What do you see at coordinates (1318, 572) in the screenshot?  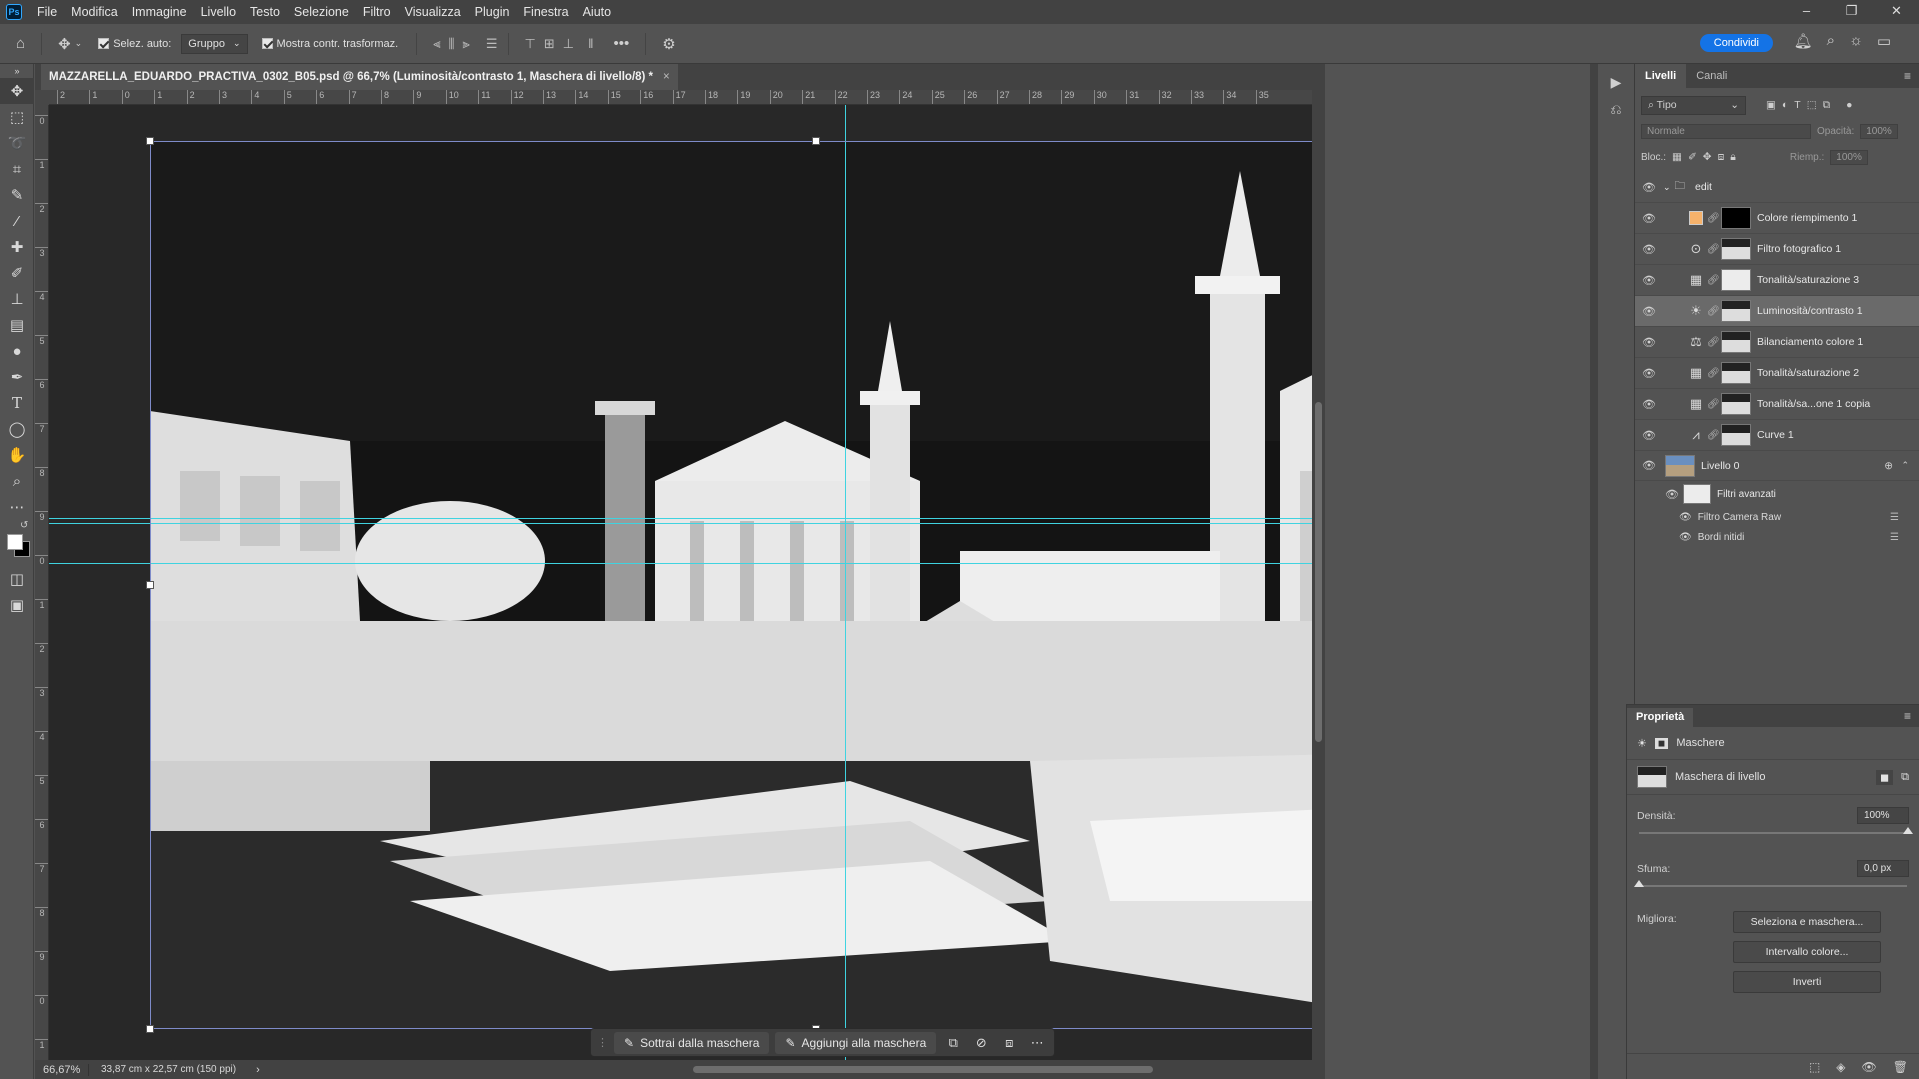 I see `scrollbar-thumb` at bounding box center [1318, 572].